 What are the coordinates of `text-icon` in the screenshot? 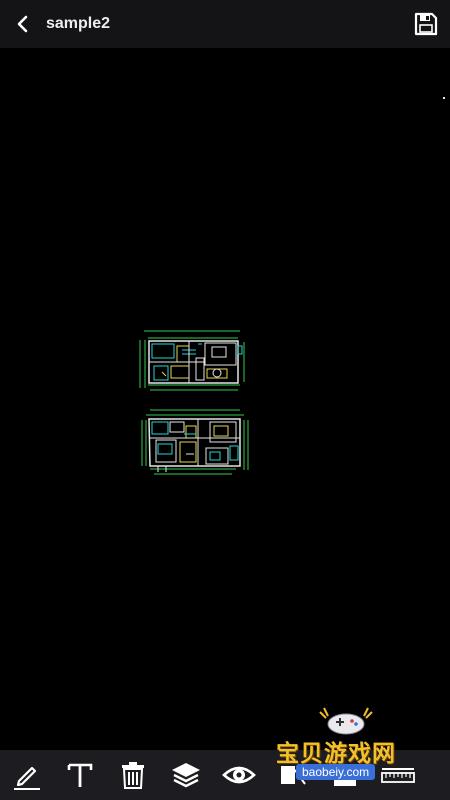 It's located at (79, 775).